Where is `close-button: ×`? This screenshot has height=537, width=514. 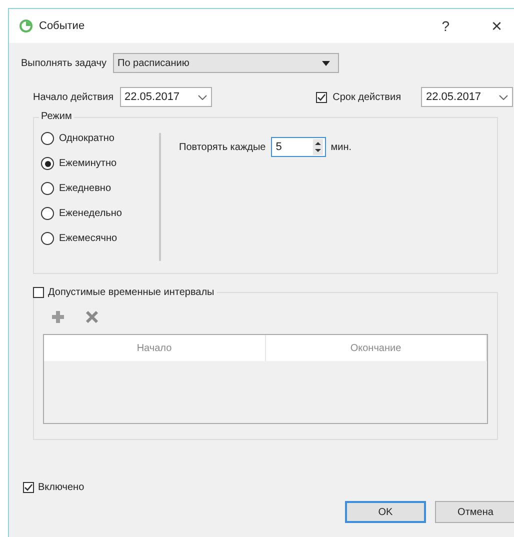
close-button: × is located at coordinates (496, 26).